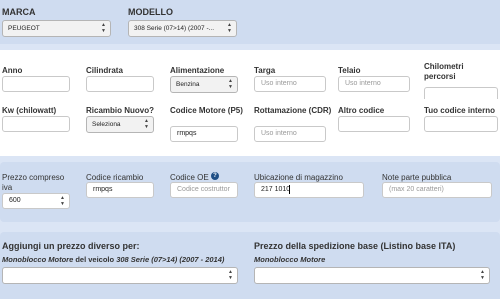 This screenshot has height=299, width=500. Describe the element at coordinates (461, 124) in the screenshot. I see `tuo-codice-input` at that location.